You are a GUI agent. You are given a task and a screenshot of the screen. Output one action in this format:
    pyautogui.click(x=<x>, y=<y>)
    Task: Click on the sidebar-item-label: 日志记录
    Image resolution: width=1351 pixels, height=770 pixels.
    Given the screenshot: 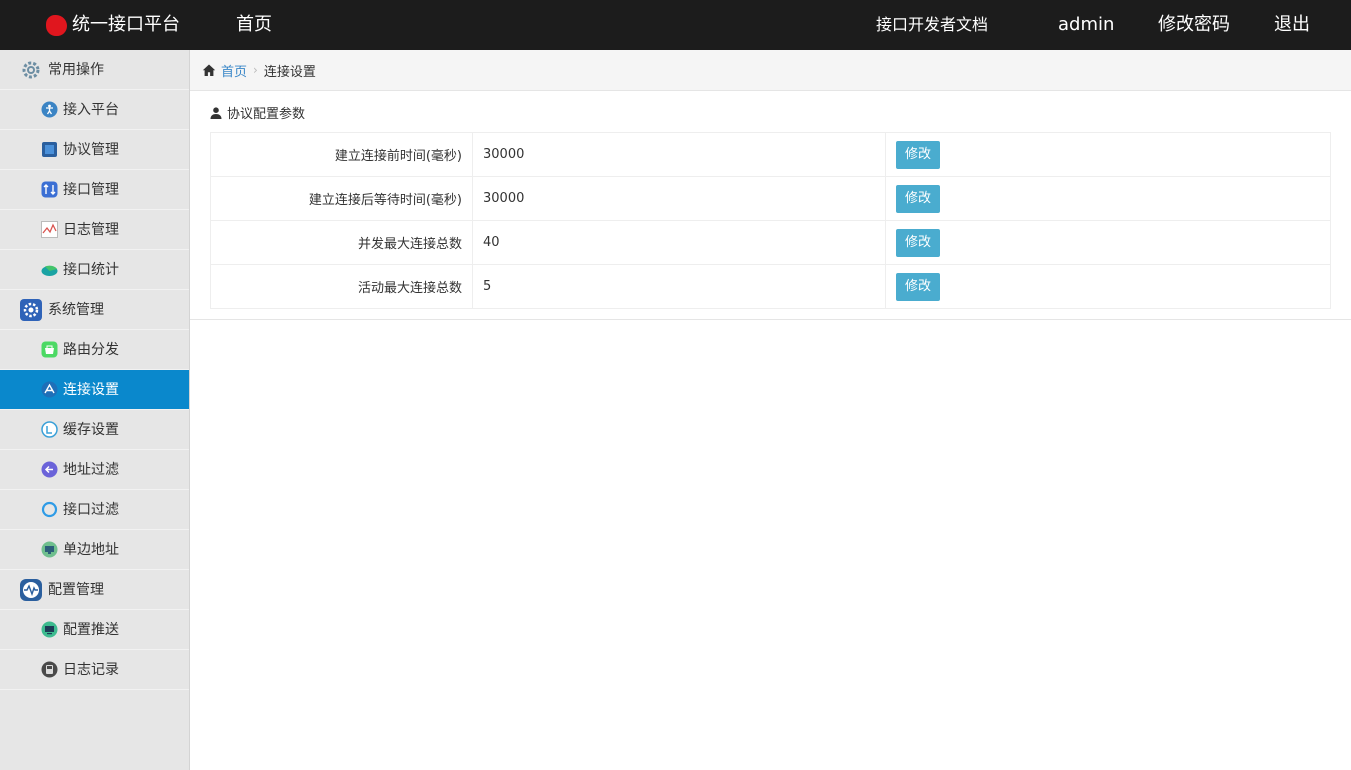 What is the action you would take?
    pyautogui.click(x=91, y=669)
    